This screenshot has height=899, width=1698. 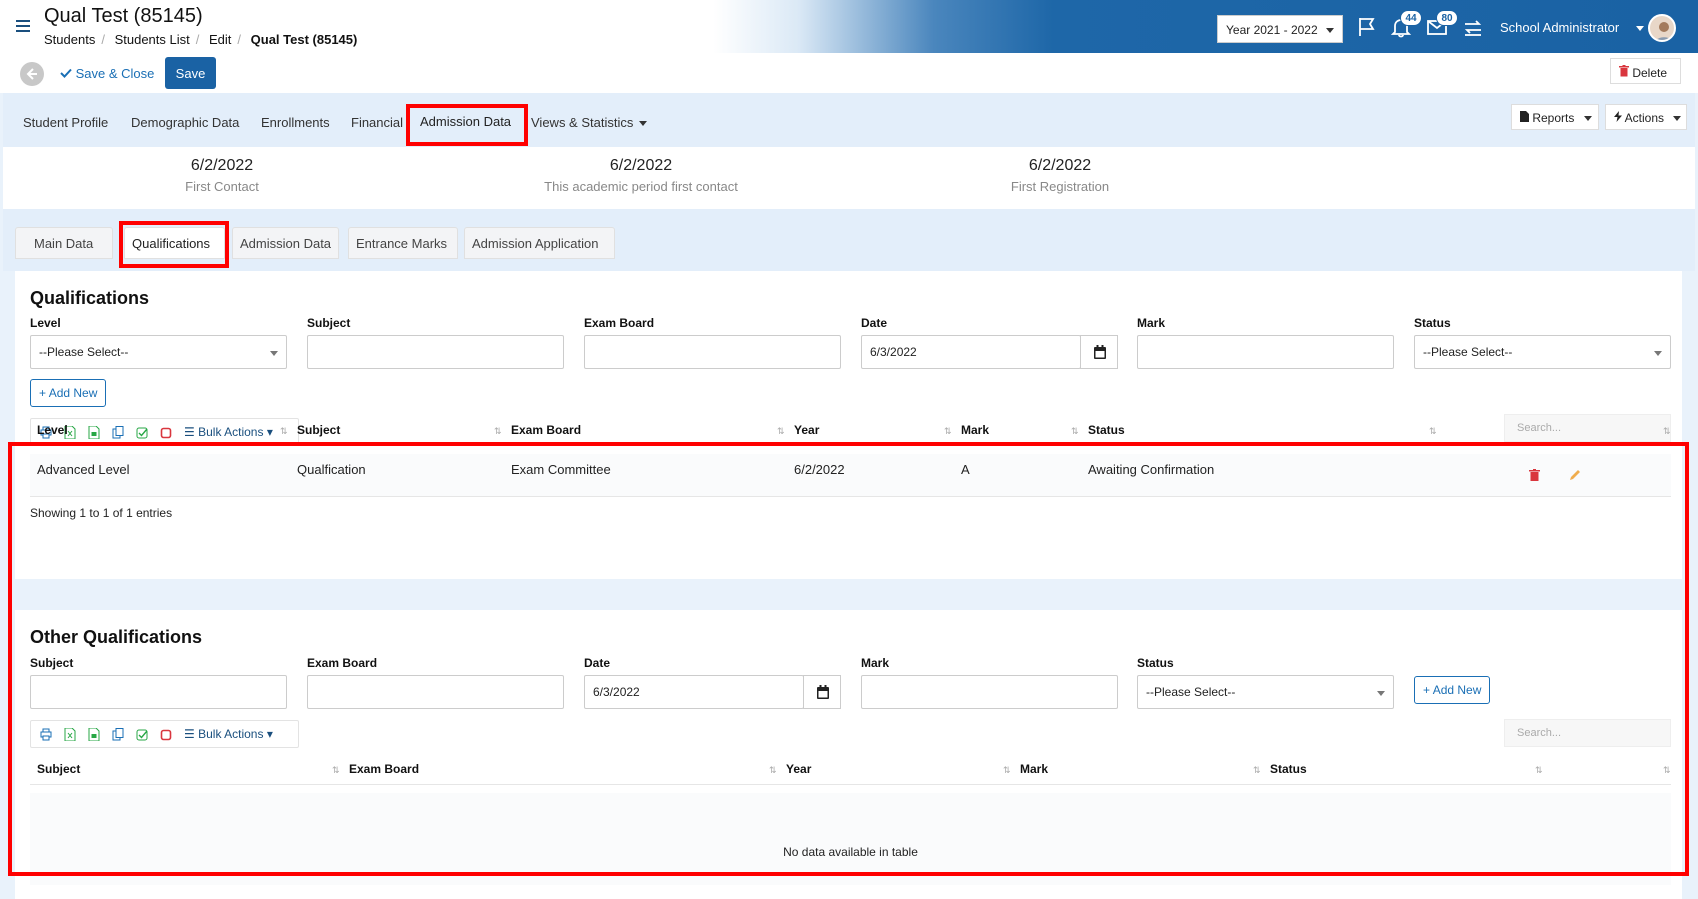 What do you see at coordinates (68, 393) in the screenshot?
I see `add-qualification-button: + Add New` at bounding box center [68, 393].